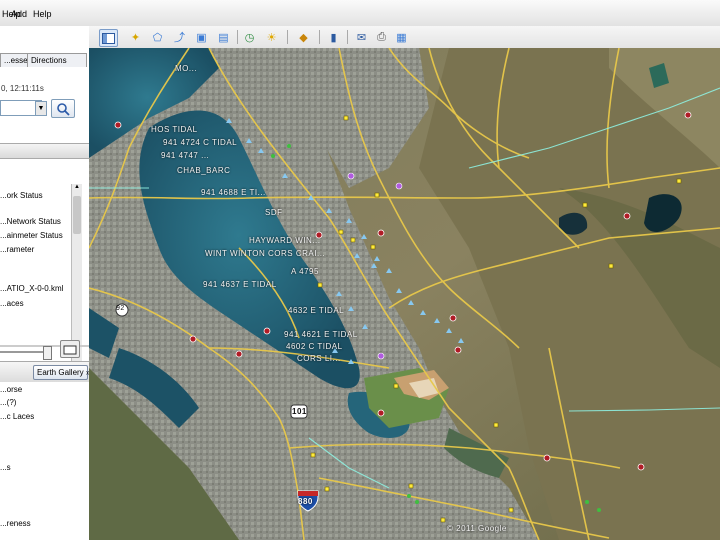 Image resolution: width=720 pixels, height=540 pixels. I want to click on view-in-maps-button: ▦, so click(401, 37).